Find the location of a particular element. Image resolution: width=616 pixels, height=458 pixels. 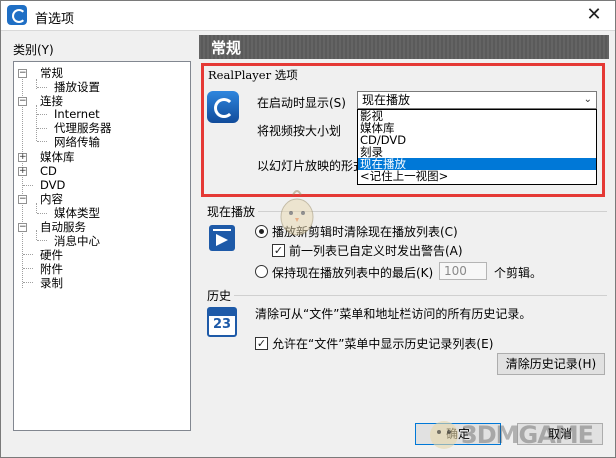

show-history-label: 允许在“文件”菜单中显示历史记录列表(E) is located at coordinates (383, 344).